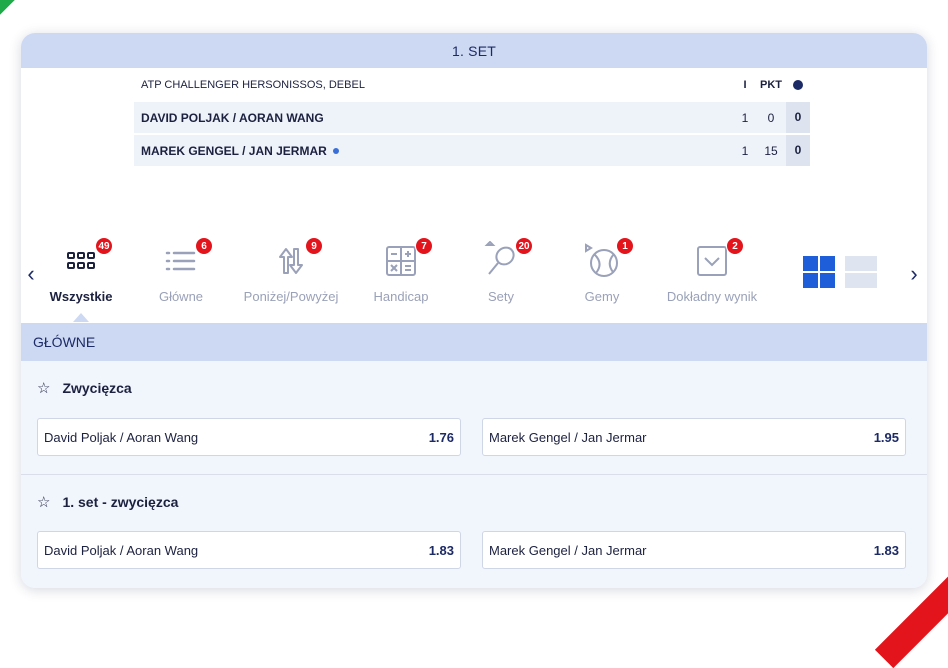 The image size is (948, 668). What do you see at coordinates (798, 85) in the screenshot?
I see `tennis-ball-icon` at bounding box center [798, 85].